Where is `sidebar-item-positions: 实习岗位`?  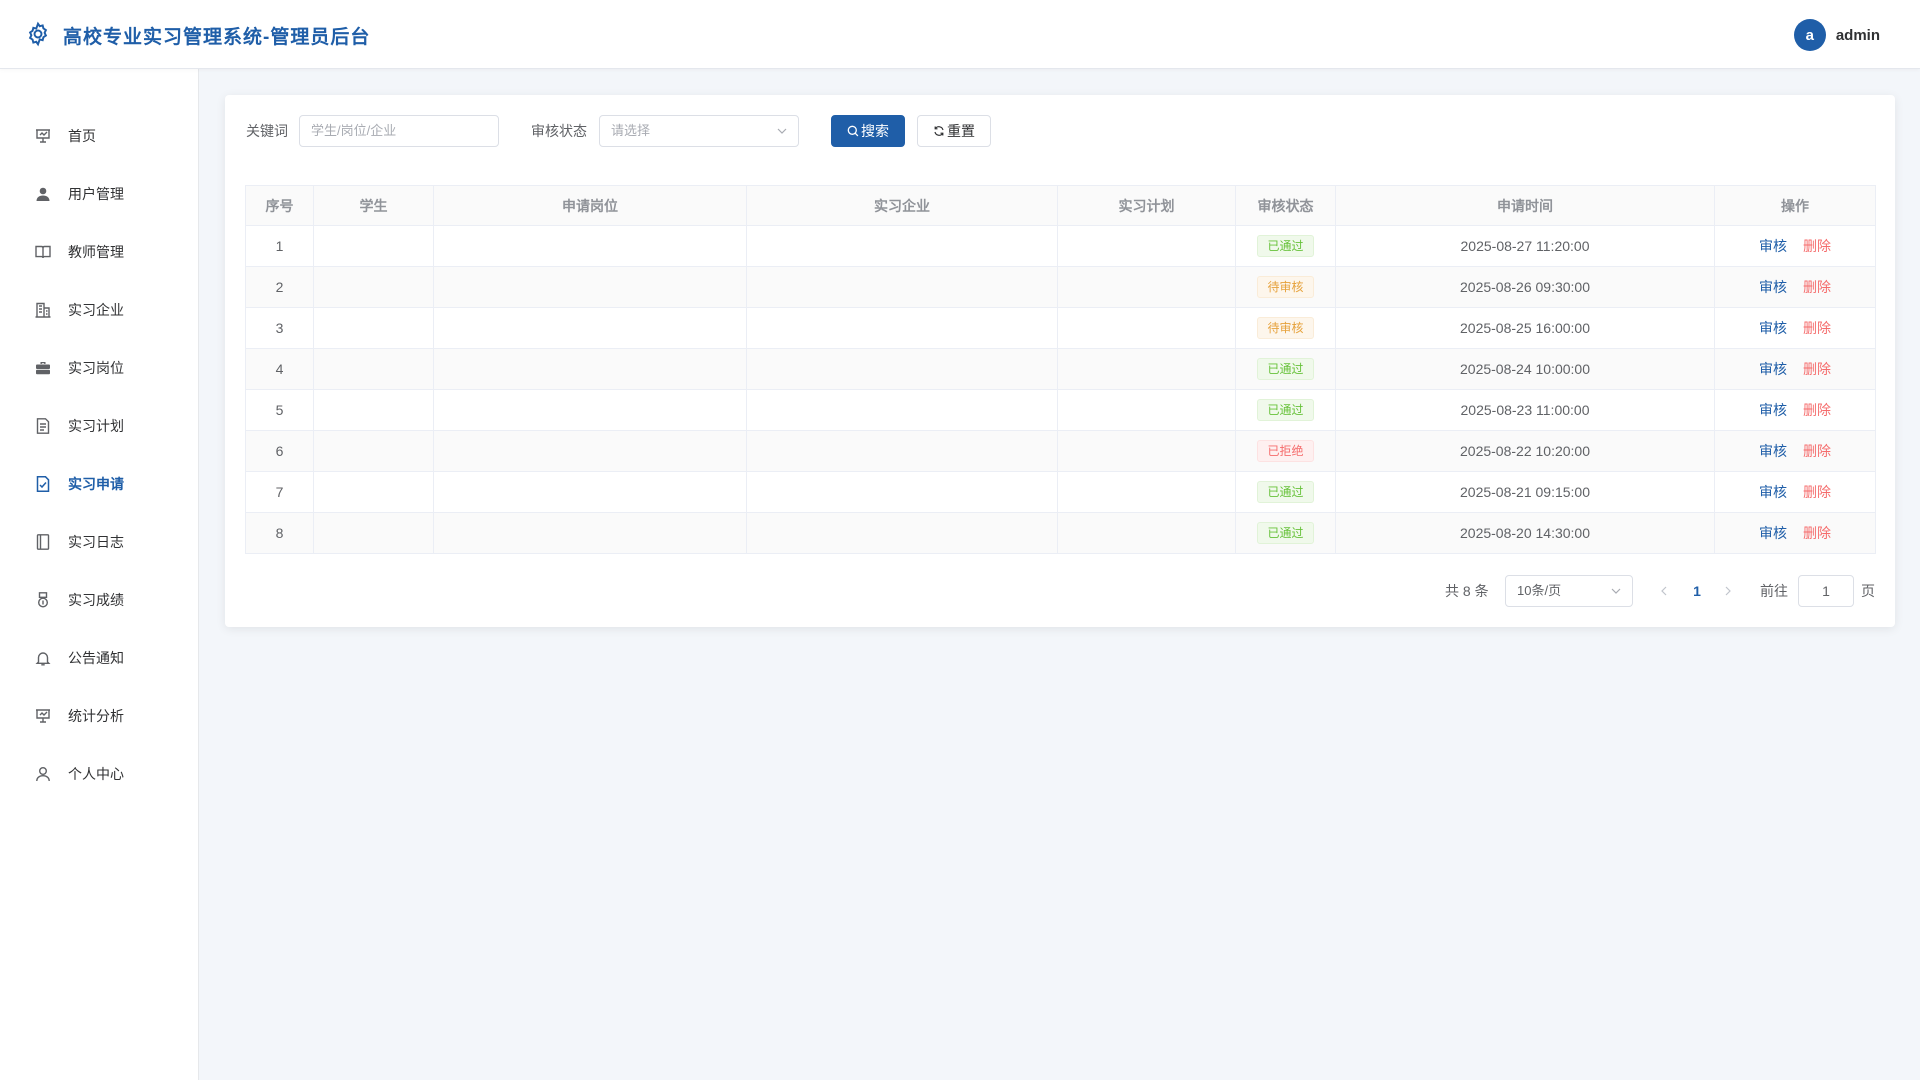
sidebar-item-positions: 实习岗位 is located at coordinates (99, 368).